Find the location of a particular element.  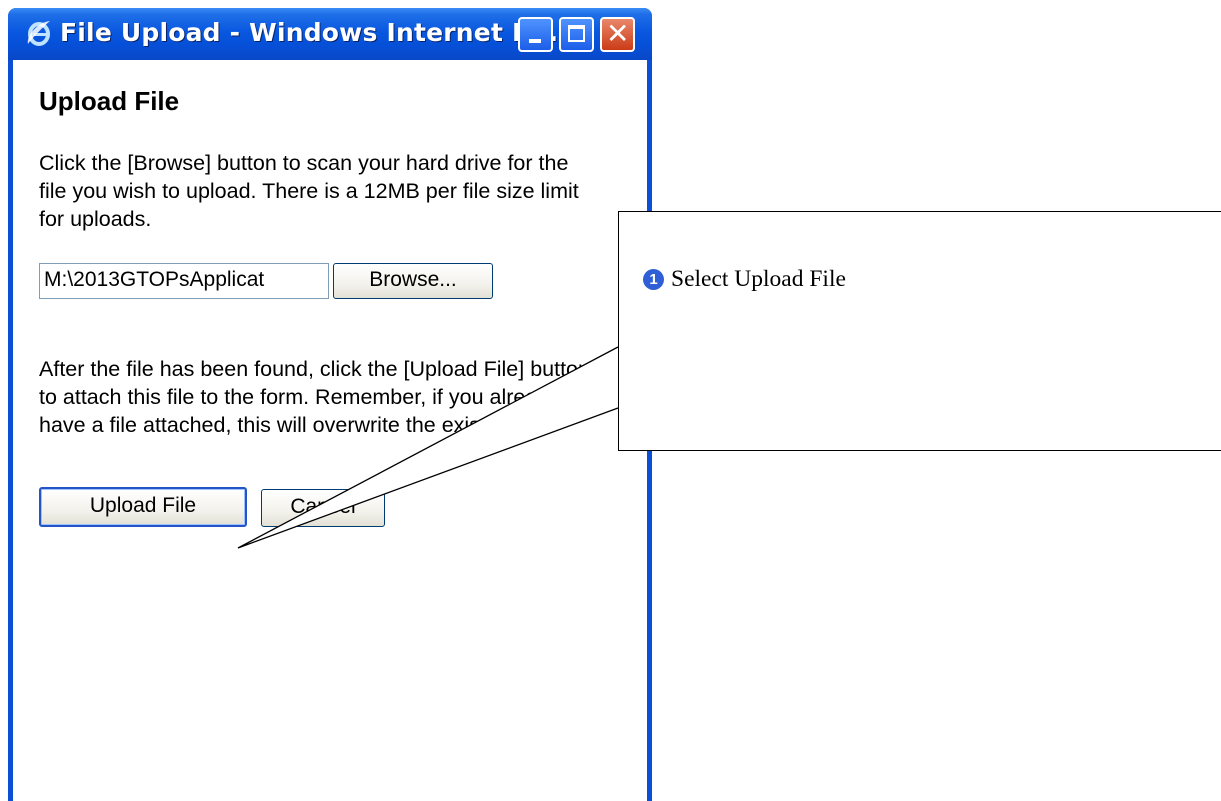

callout-label: 1 Select Upload File is located at coordinates (744, 279).